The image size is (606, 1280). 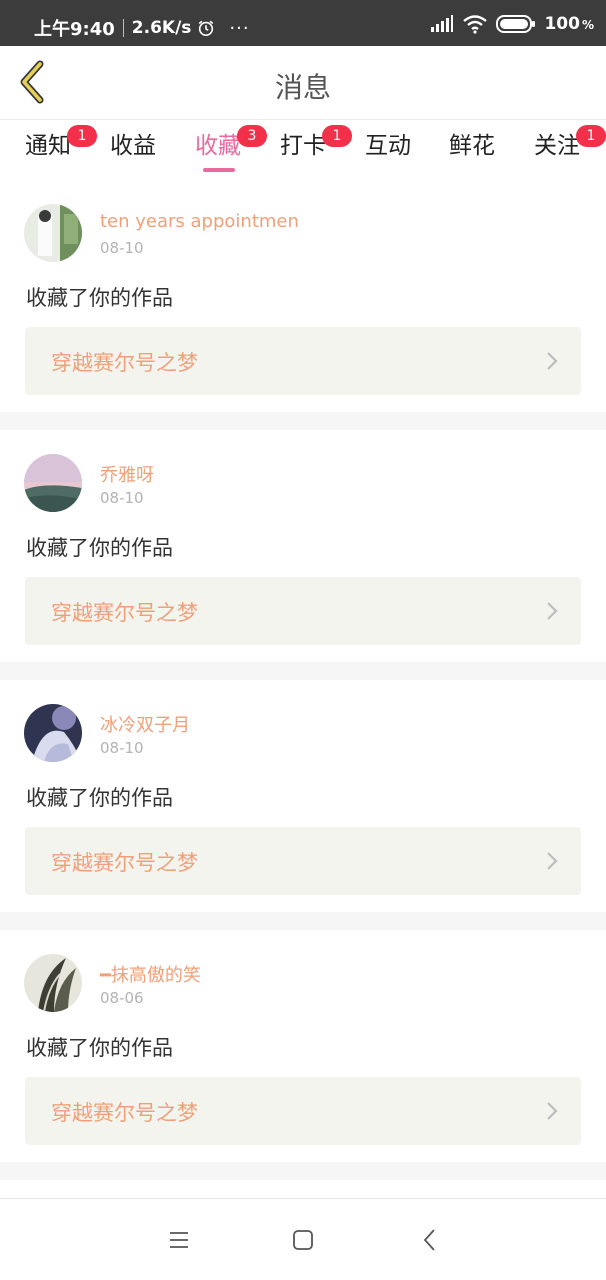 I want to click on status-separator, so click(x=123, y=28).